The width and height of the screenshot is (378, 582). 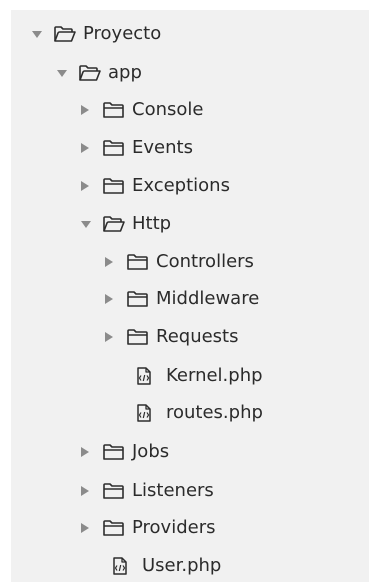 I want to click on tree-item-app: app, so click(x=99, y=73).